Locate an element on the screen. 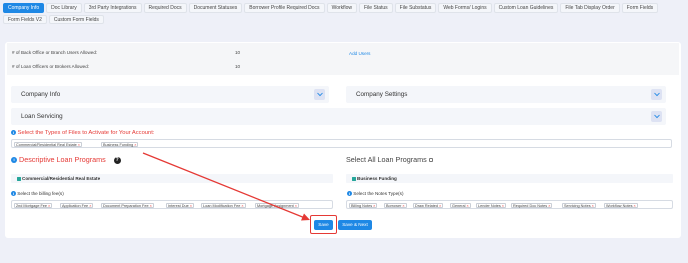  annotation-arrow is located at coordinates (226, 186).